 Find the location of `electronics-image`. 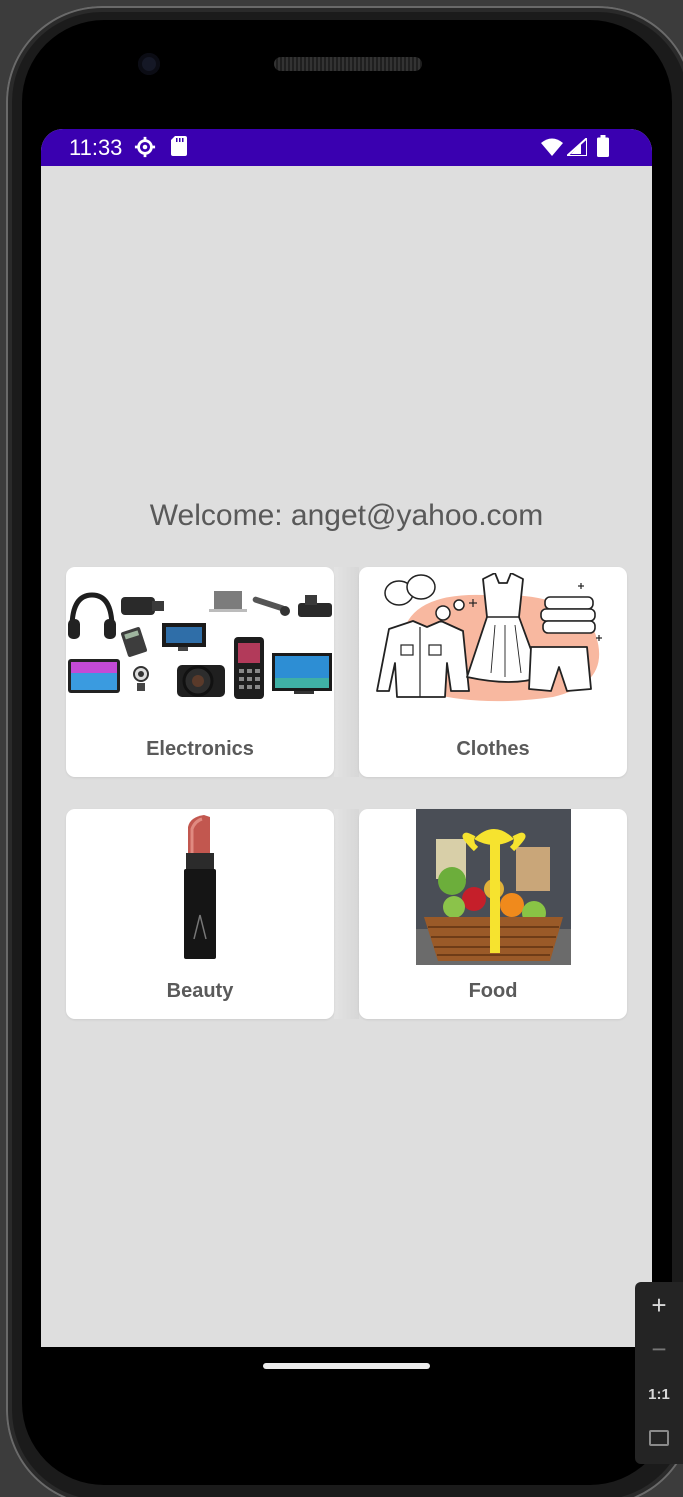

electronics-image is located at coordinates (200, 645).